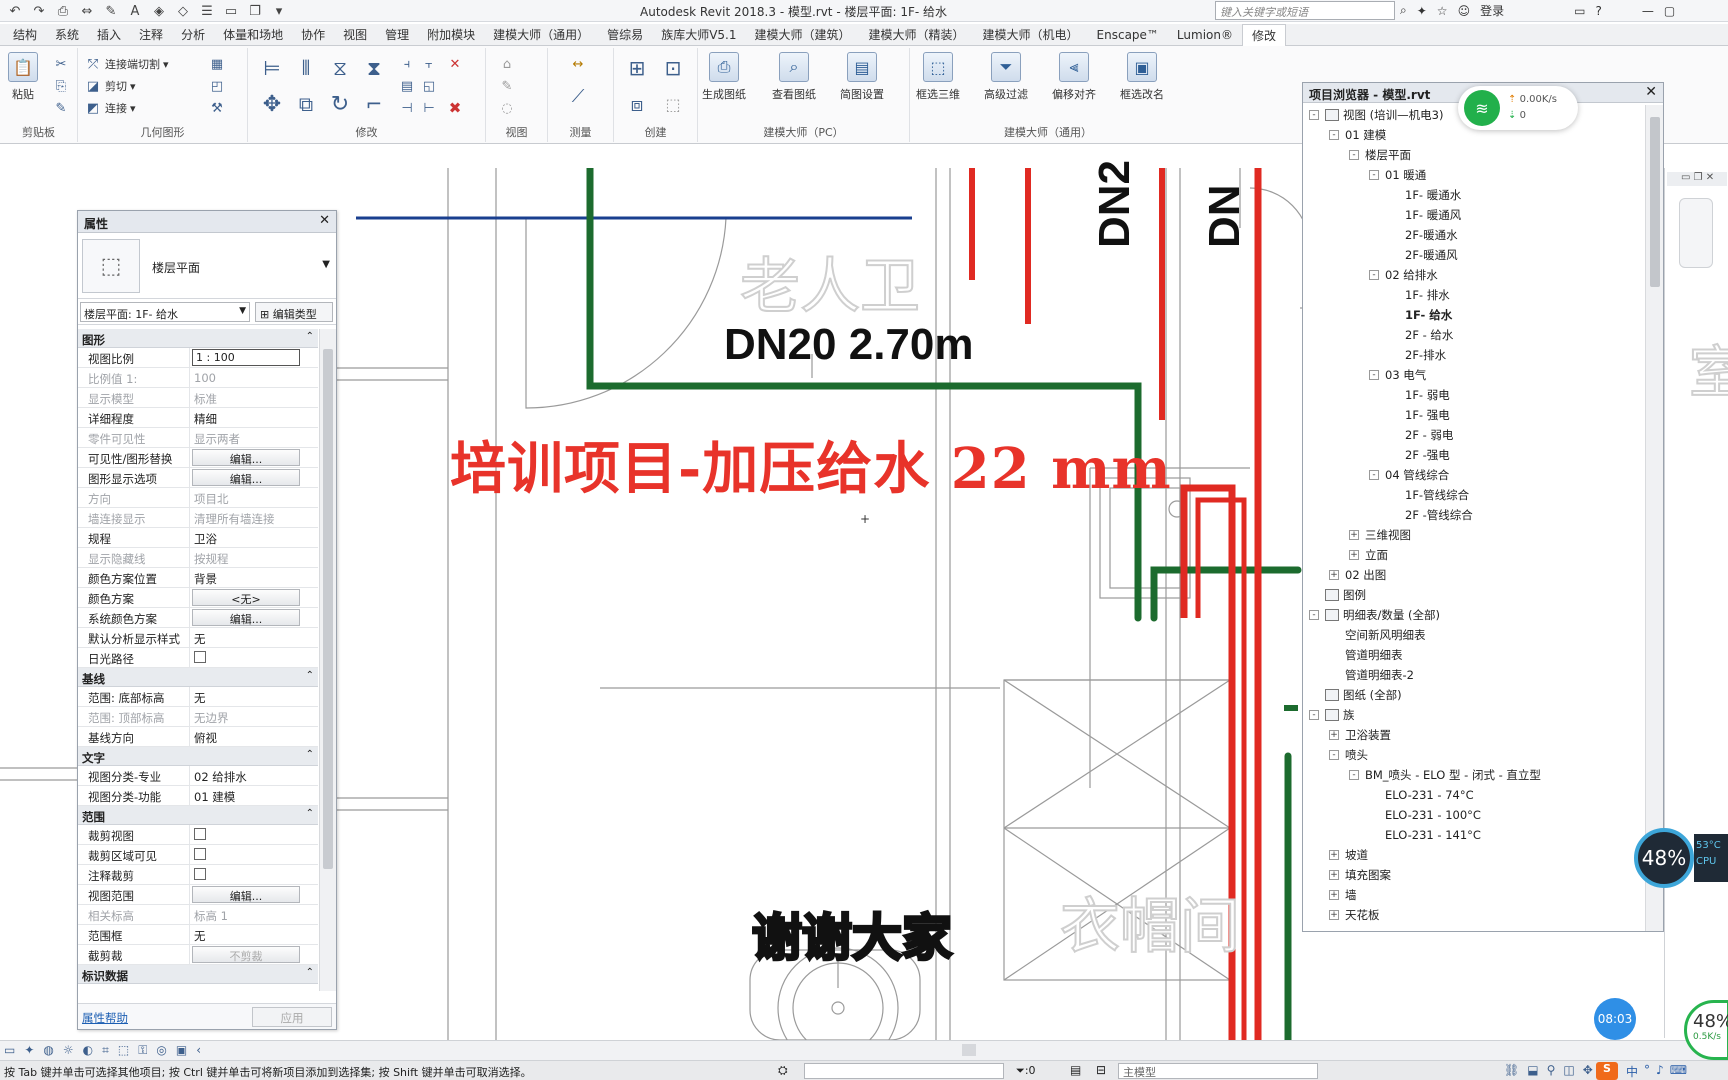  Describe the element at coordinates (340, 104) in the screenshot. I see `rotate-icon: ↻` at that location.